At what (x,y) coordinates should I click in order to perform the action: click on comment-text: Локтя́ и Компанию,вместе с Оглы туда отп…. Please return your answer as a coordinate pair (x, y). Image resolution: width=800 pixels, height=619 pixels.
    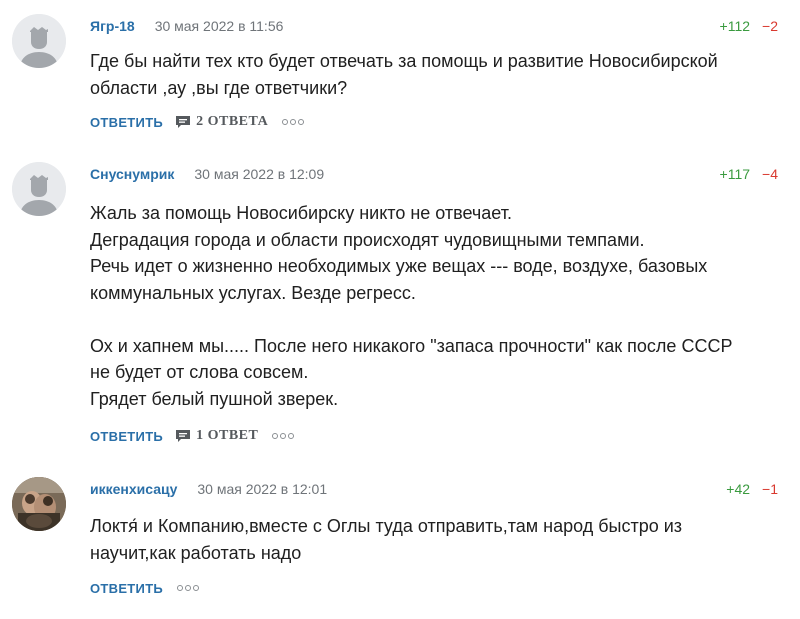
    Looking at the image, I should click on (440, 539).